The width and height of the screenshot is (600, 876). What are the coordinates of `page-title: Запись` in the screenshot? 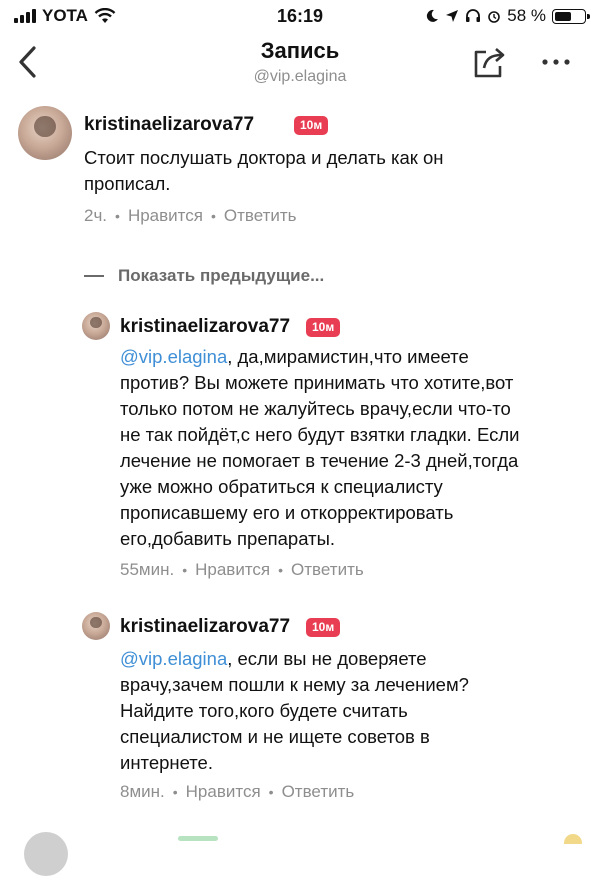 It's located at (300, 50).